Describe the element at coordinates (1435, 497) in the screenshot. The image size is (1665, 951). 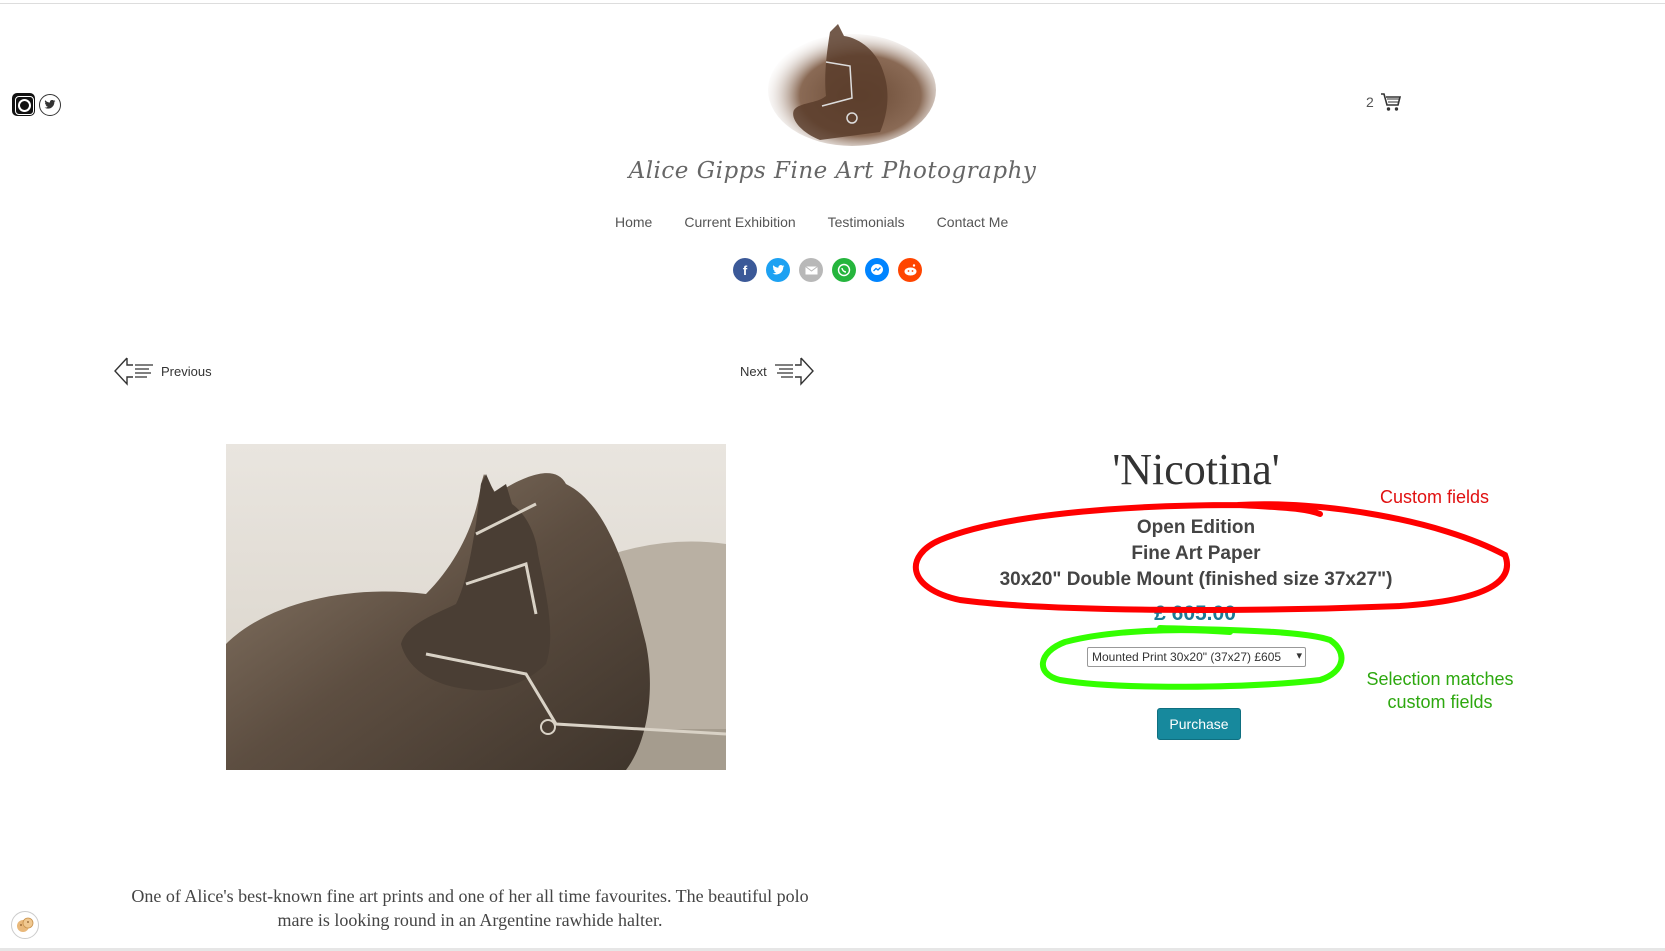
I see `annotation-custom-fields: Custom fields` at that location.